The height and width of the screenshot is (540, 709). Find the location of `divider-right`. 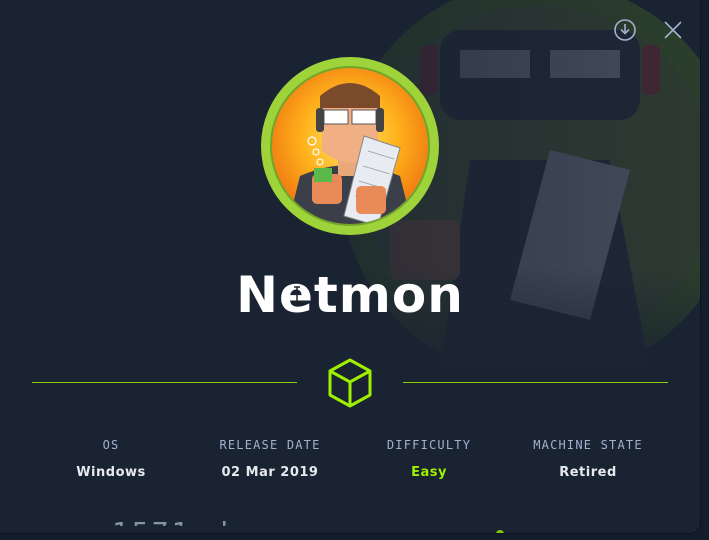

divider-right is located at coordinates (535, 382).